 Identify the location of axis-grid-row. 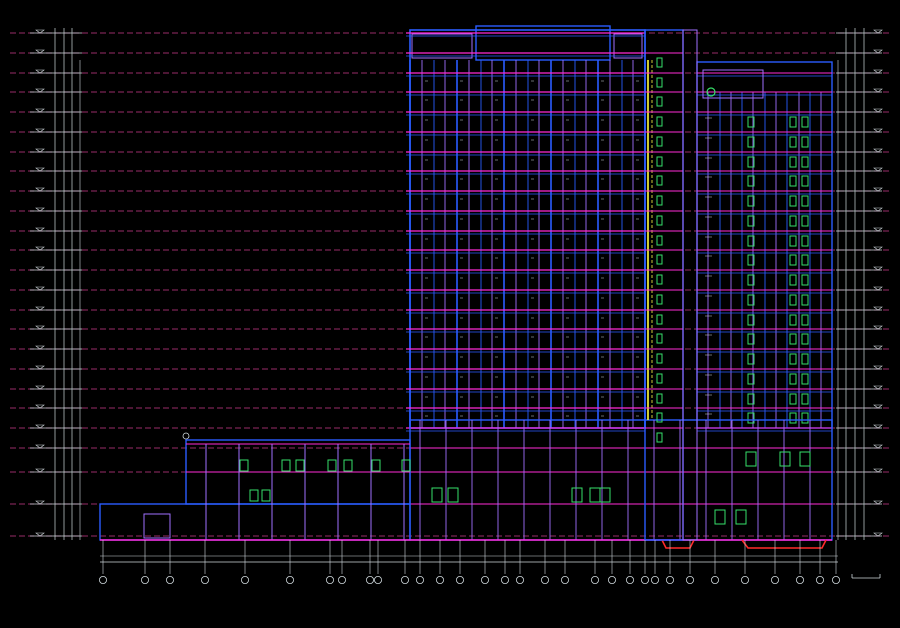
(470, 562).